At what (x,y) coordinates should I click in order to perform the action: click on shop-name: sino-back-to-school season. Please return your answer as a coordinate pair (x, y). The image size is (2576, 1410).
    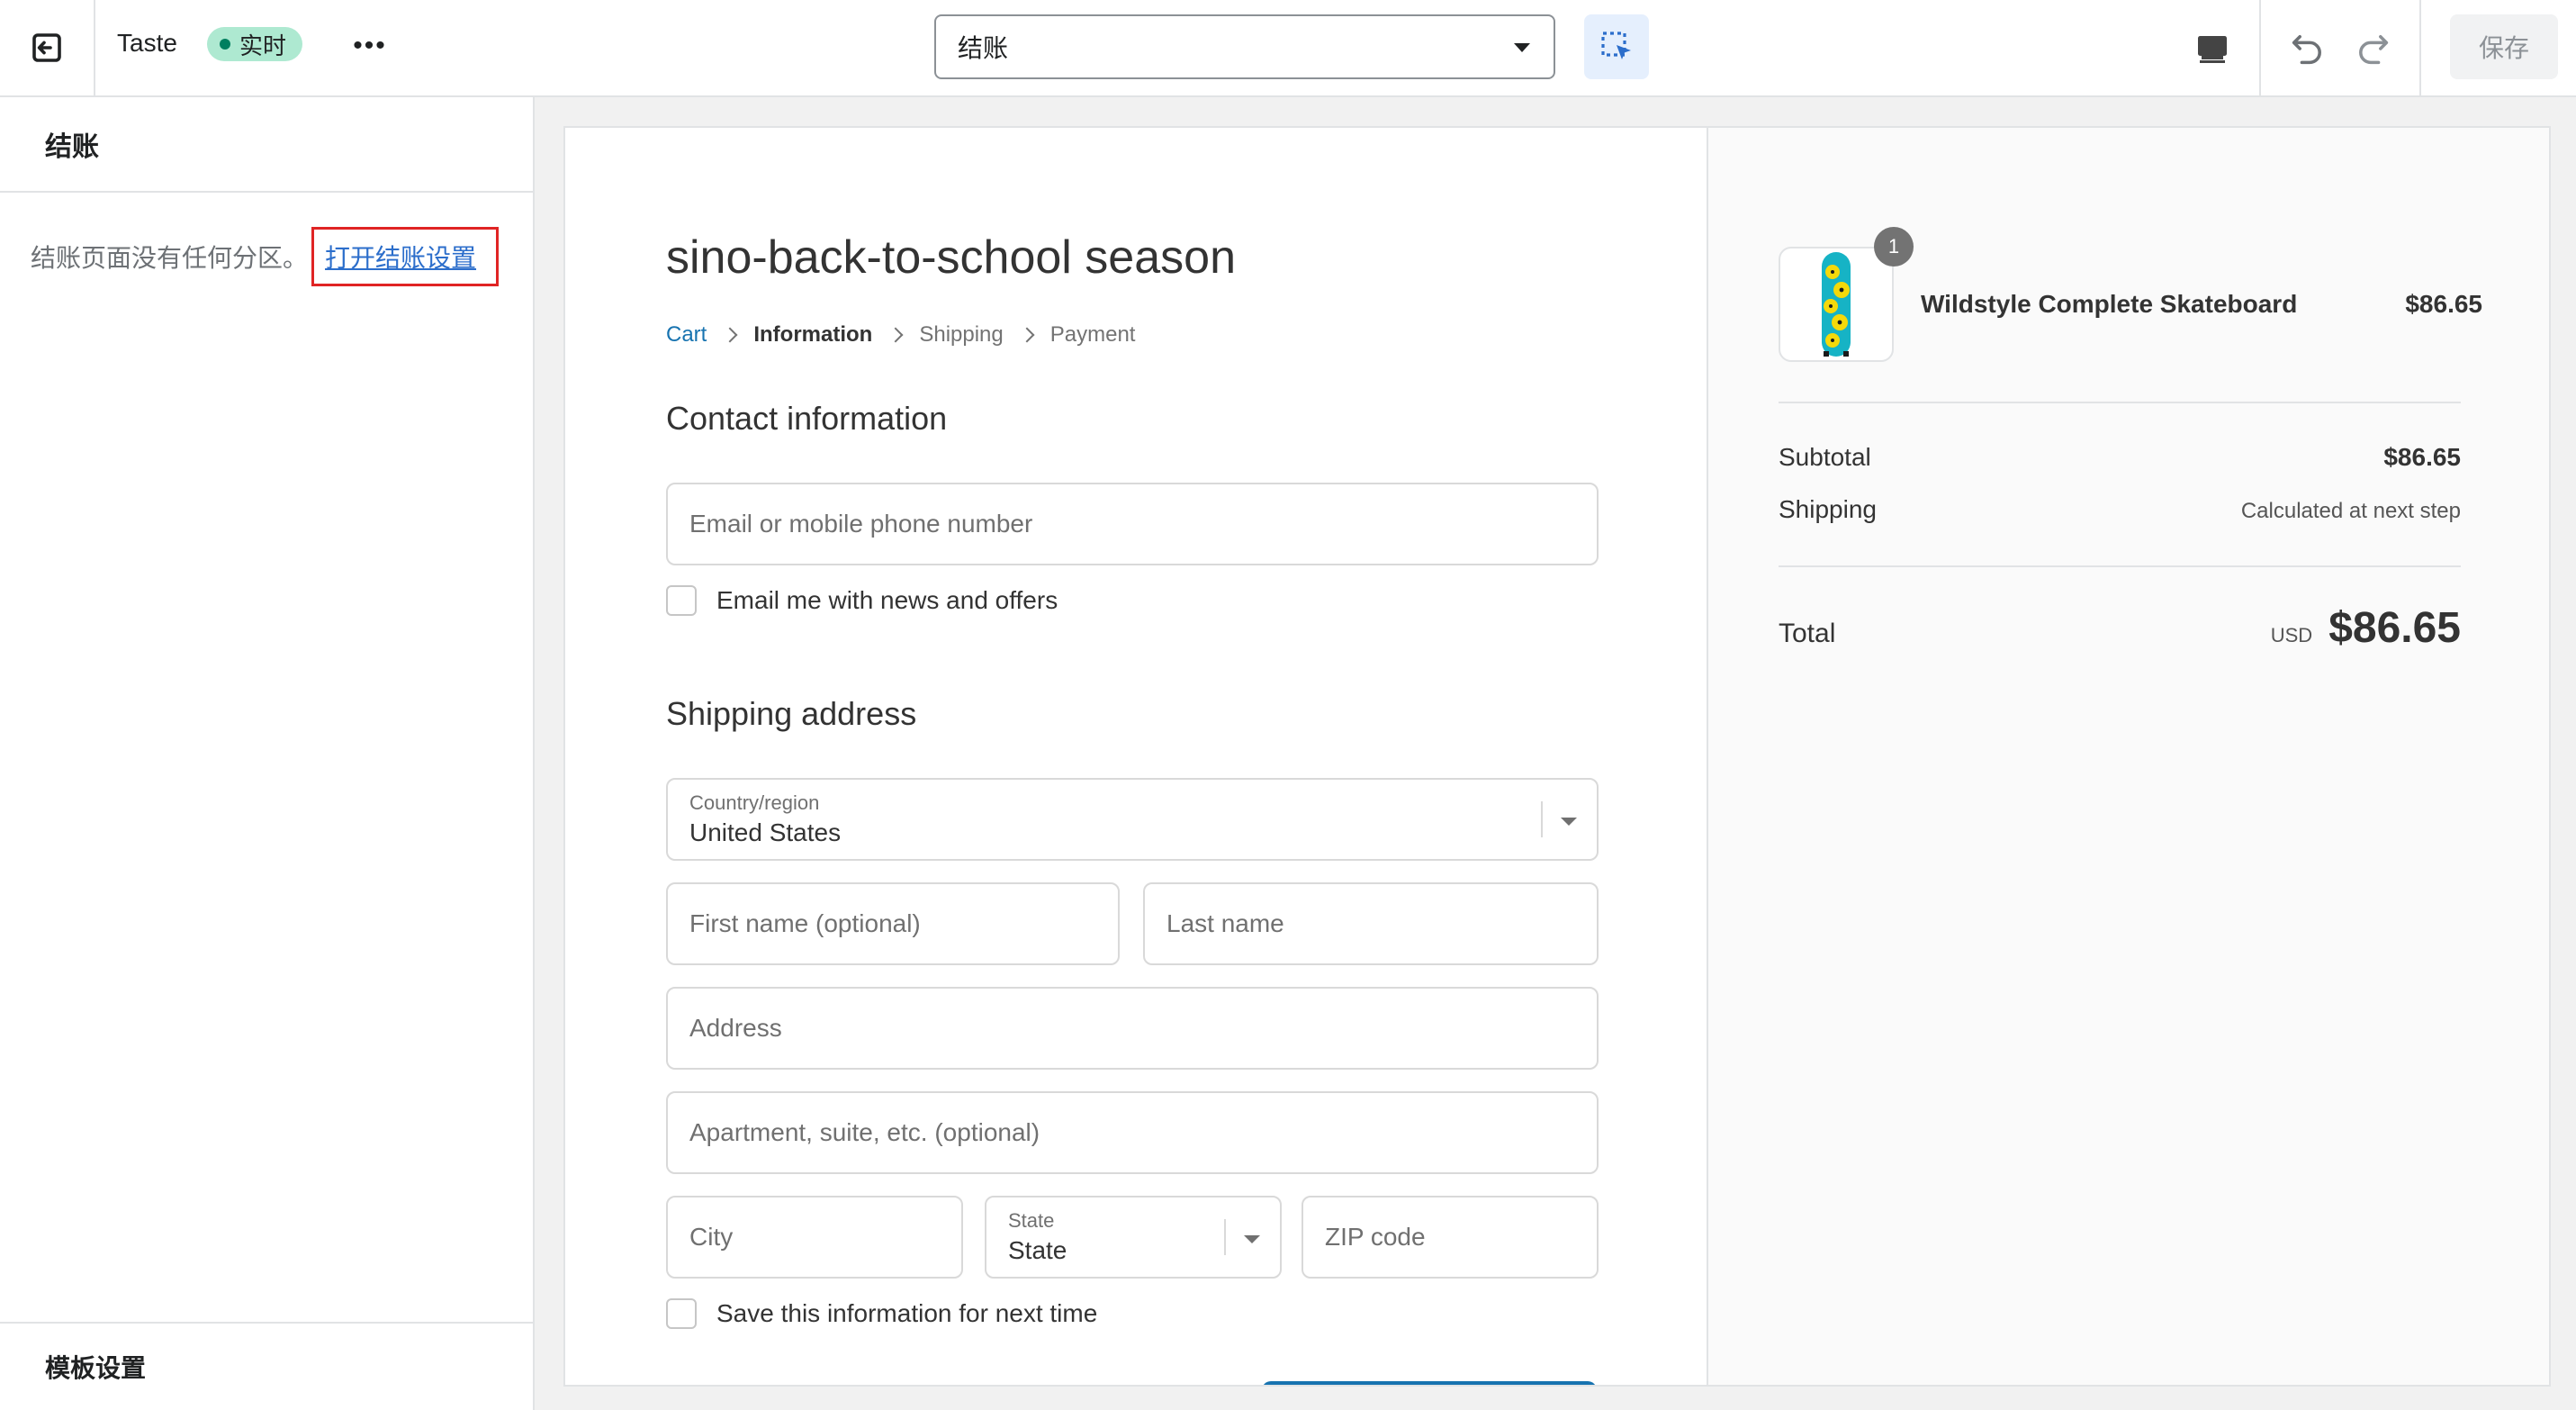
    Looking at the image, I should click on (951, 257).